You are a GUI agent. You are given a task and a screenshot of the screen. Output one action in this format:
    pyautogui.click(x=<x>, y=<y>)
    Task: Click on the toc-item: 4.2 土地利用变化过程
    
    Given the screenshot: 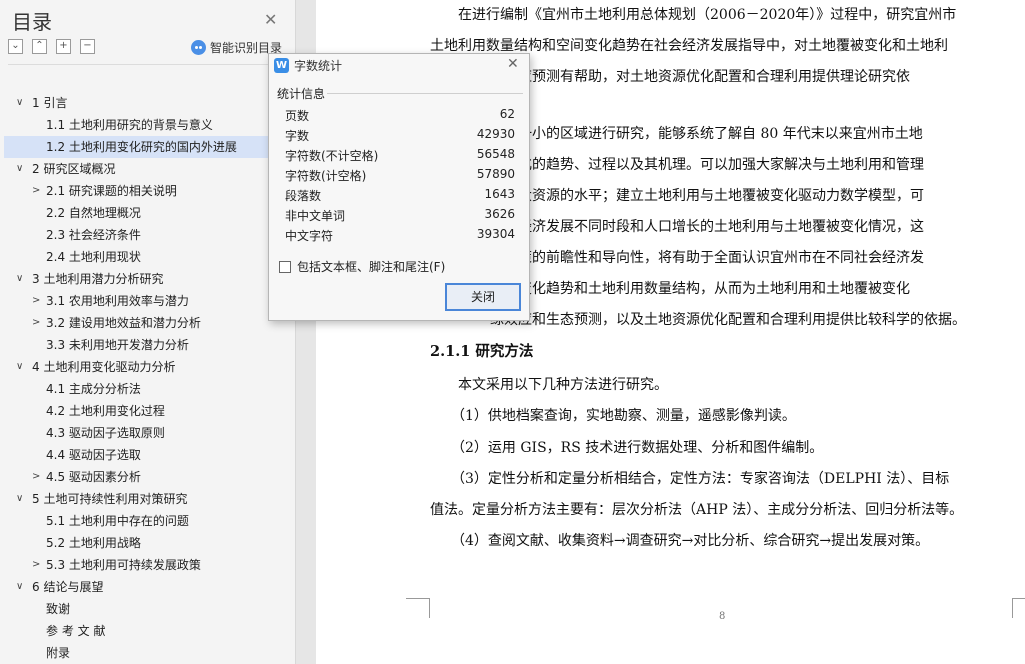 What is the action you would take?
    pyautogui.click(x=149, y=411)
    